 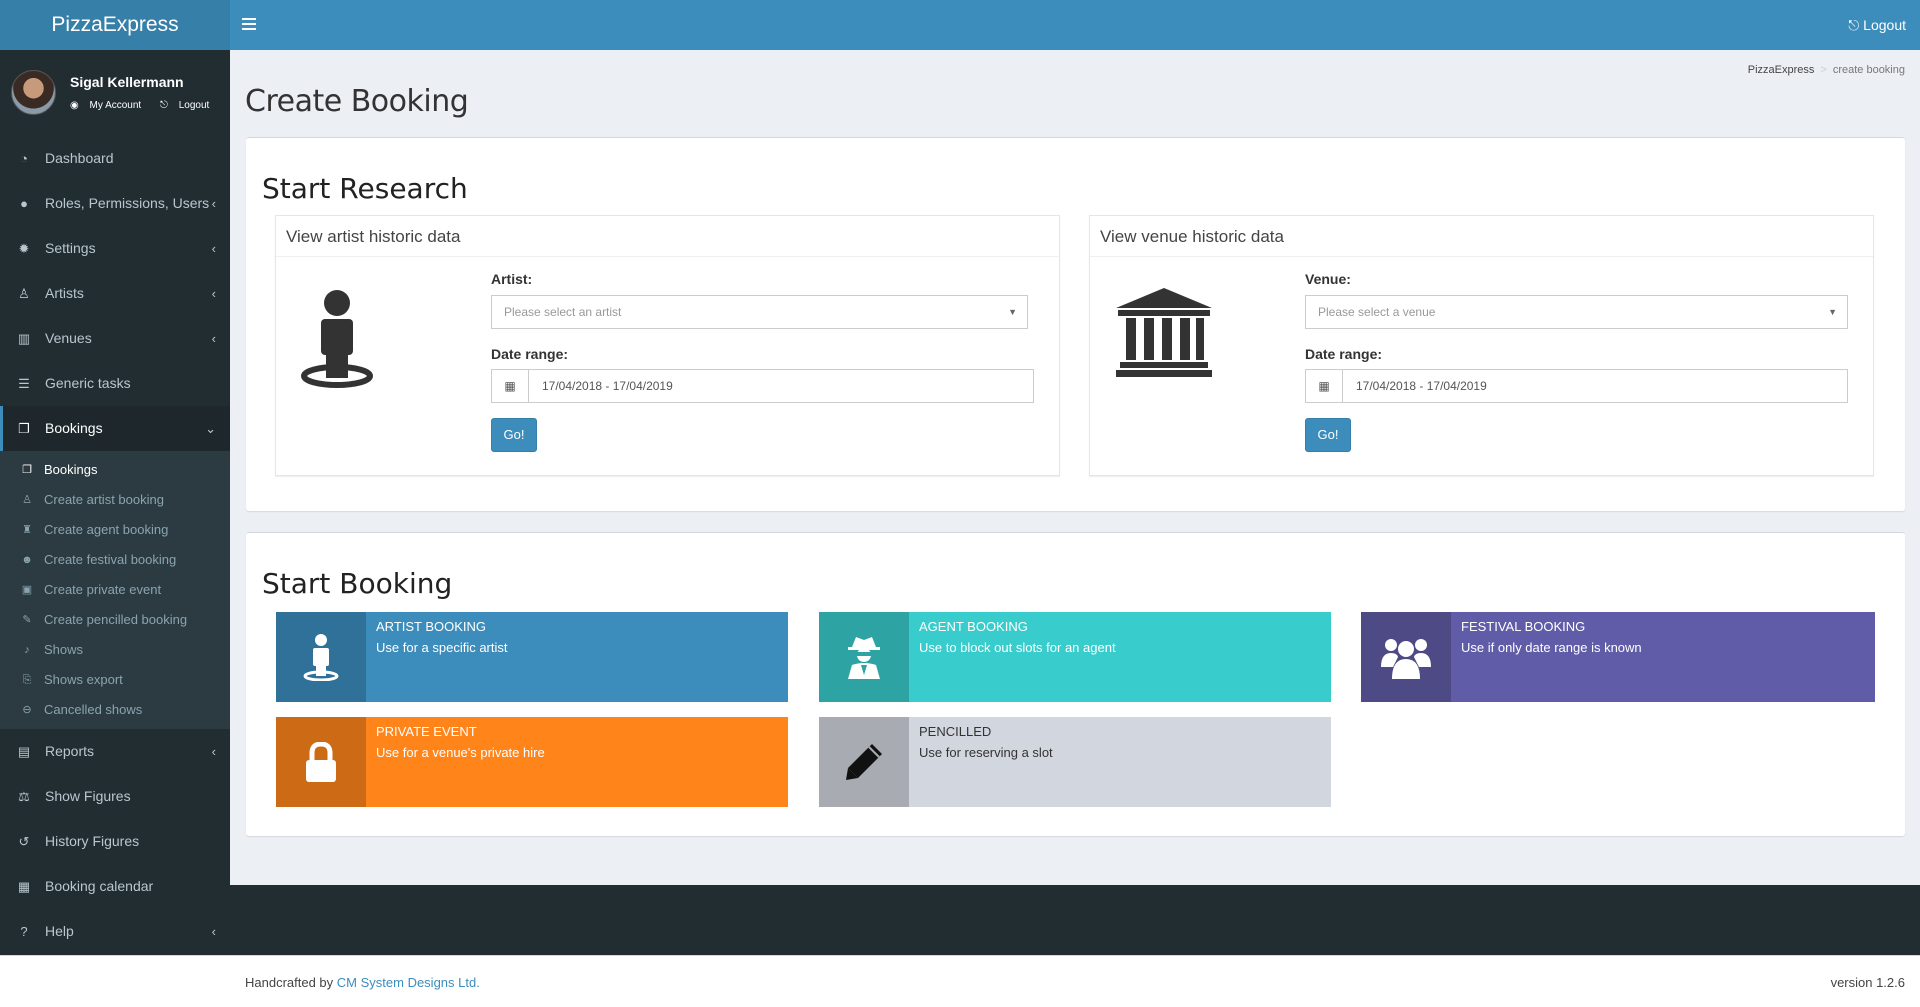 I want to click on page-title: Create Booking, so click(x=357, y=101).